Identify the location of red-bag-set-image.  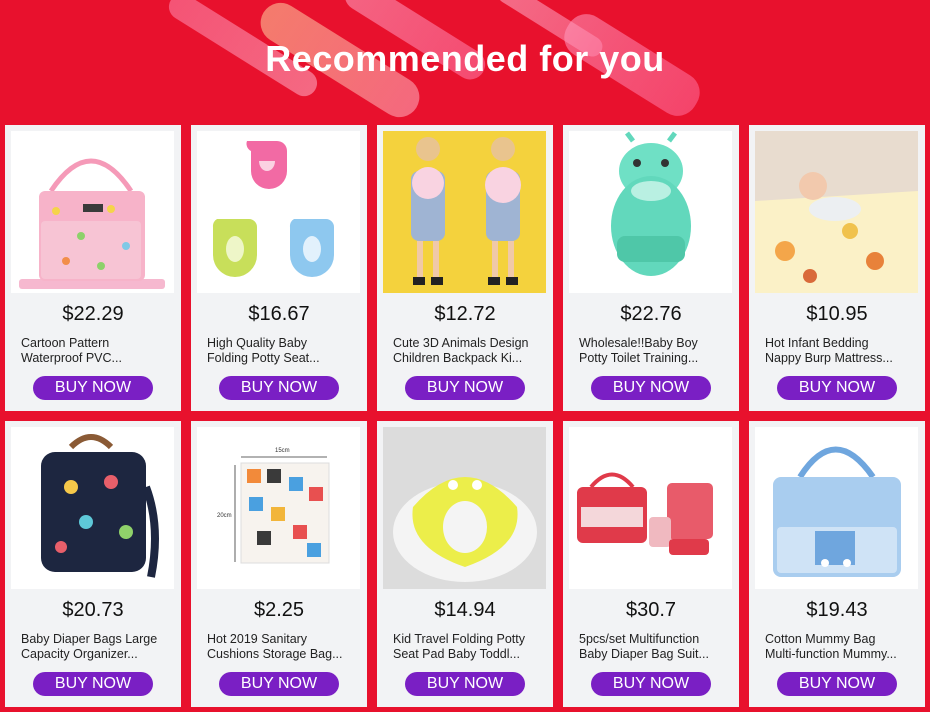
(650, 508).